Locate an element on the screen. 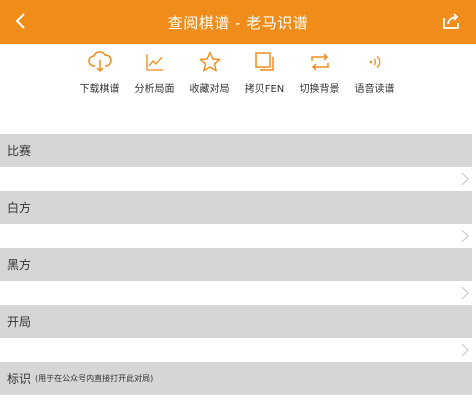  back-button is located at coordinates (21, 21).